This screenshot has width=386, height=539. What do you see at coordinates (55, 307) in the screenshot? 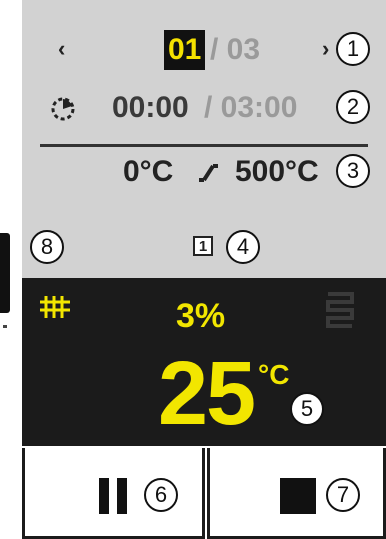
I see `heating-grid-icon` at bounding box center [55, 307].